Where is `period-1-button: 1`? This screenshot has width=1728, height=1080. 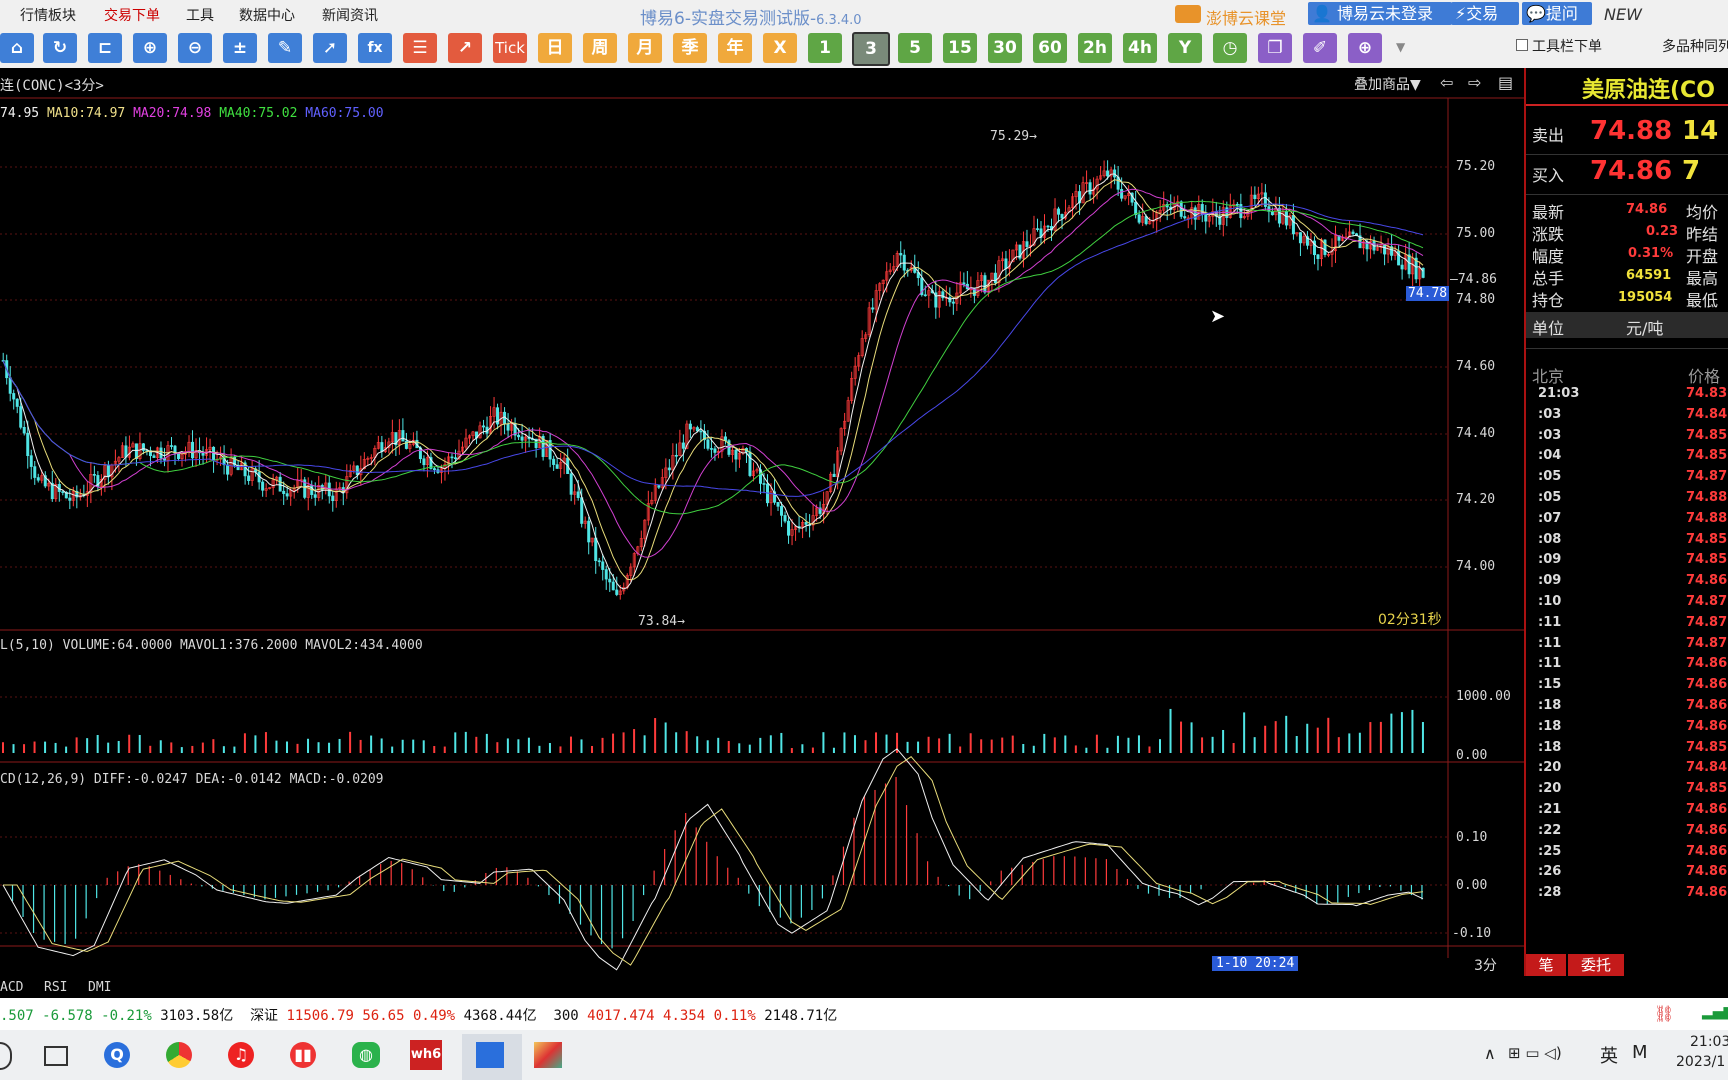
period-1-button: 1 is located at coordinates (825, 48).